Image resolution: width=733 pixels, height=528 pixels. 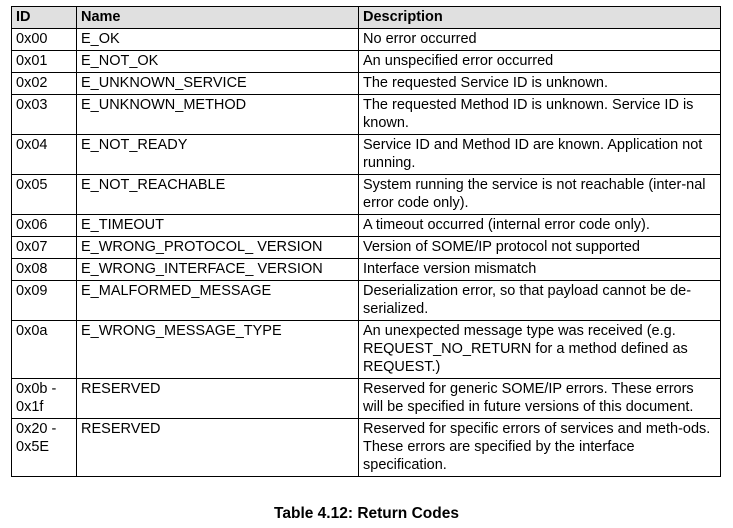 I want to click on cell-id: 0x05, so click(x=44, y=194).